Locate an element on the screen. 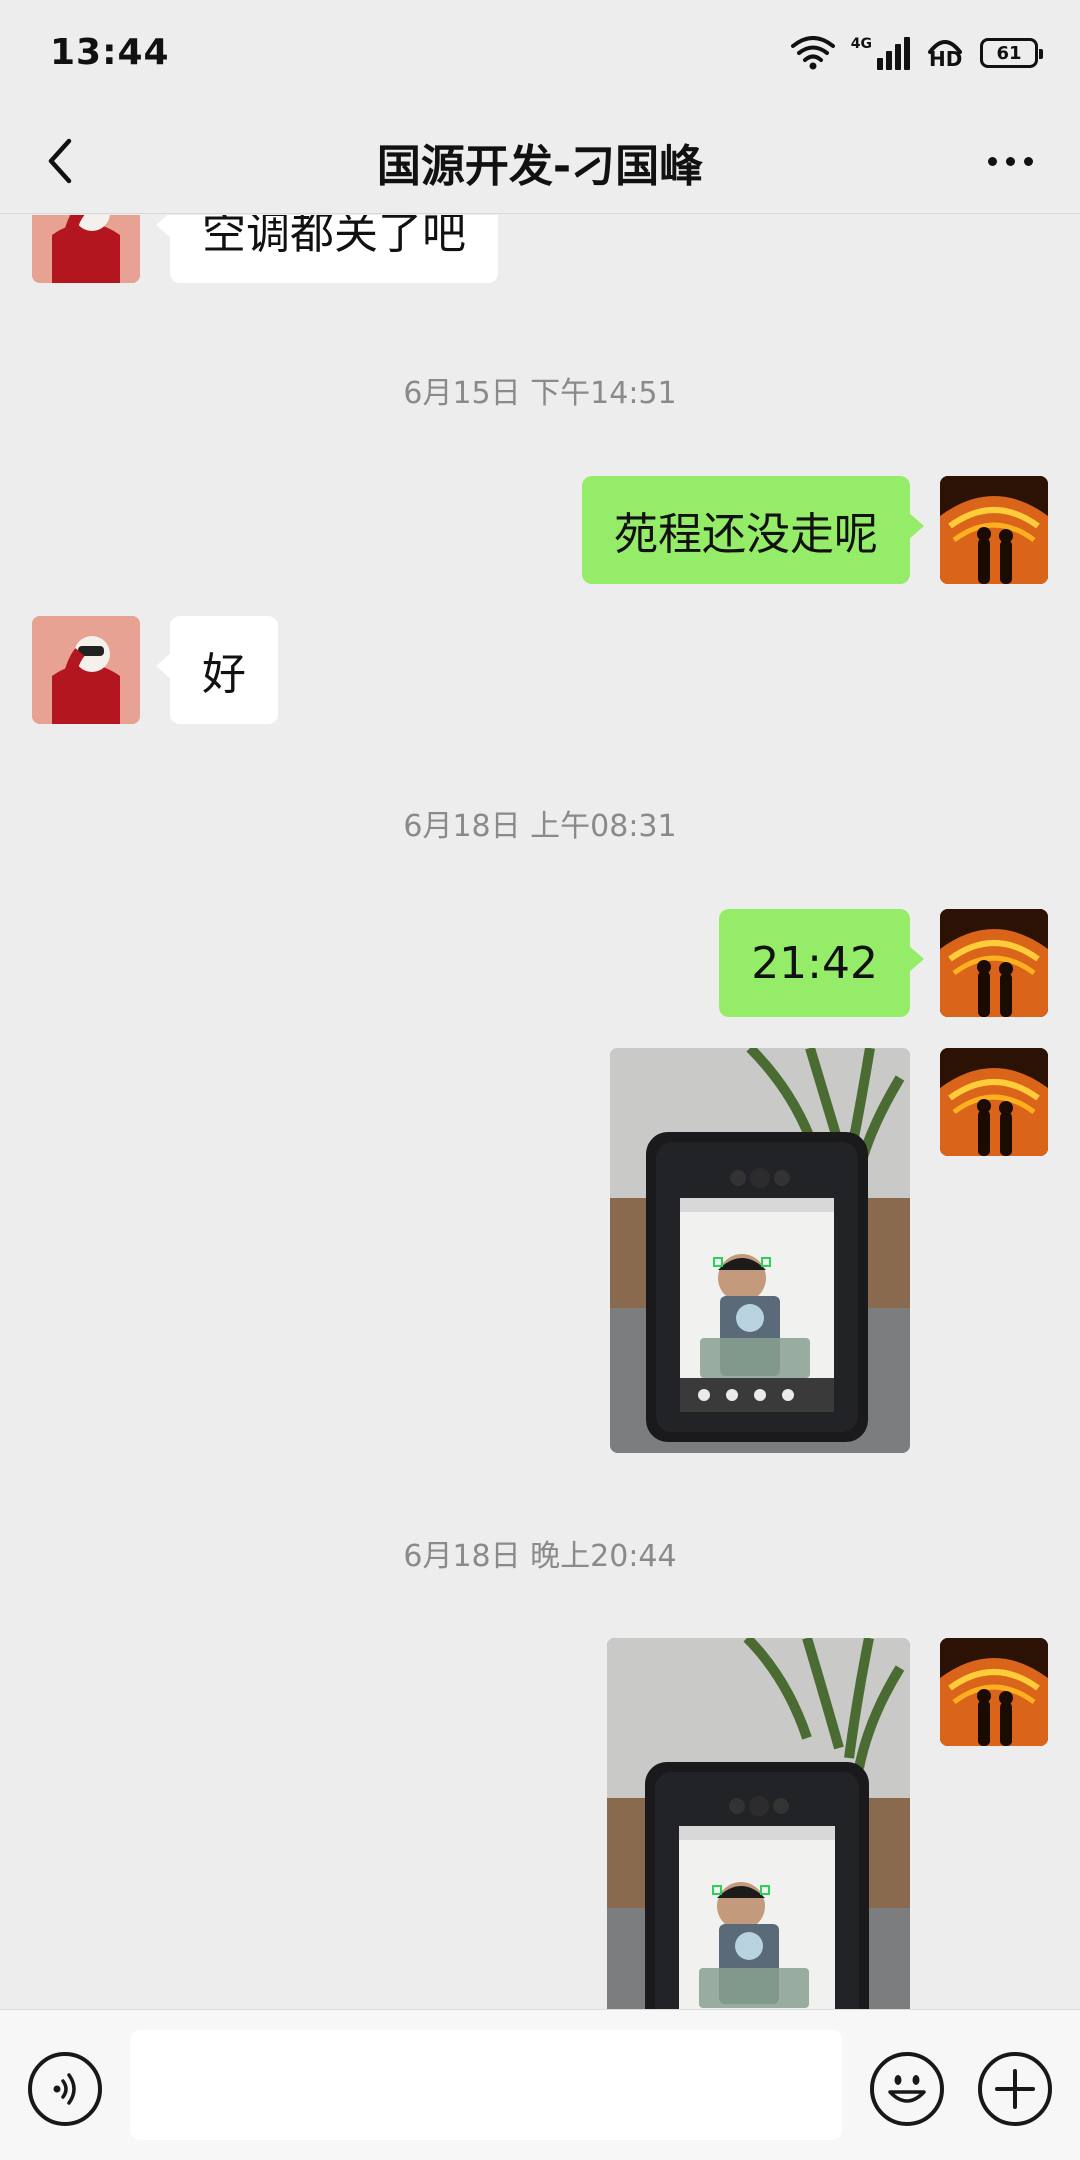 The height and width of the screenshot is (2160, 1080). message-bubble: 好 is located at coordinates (217, 670).